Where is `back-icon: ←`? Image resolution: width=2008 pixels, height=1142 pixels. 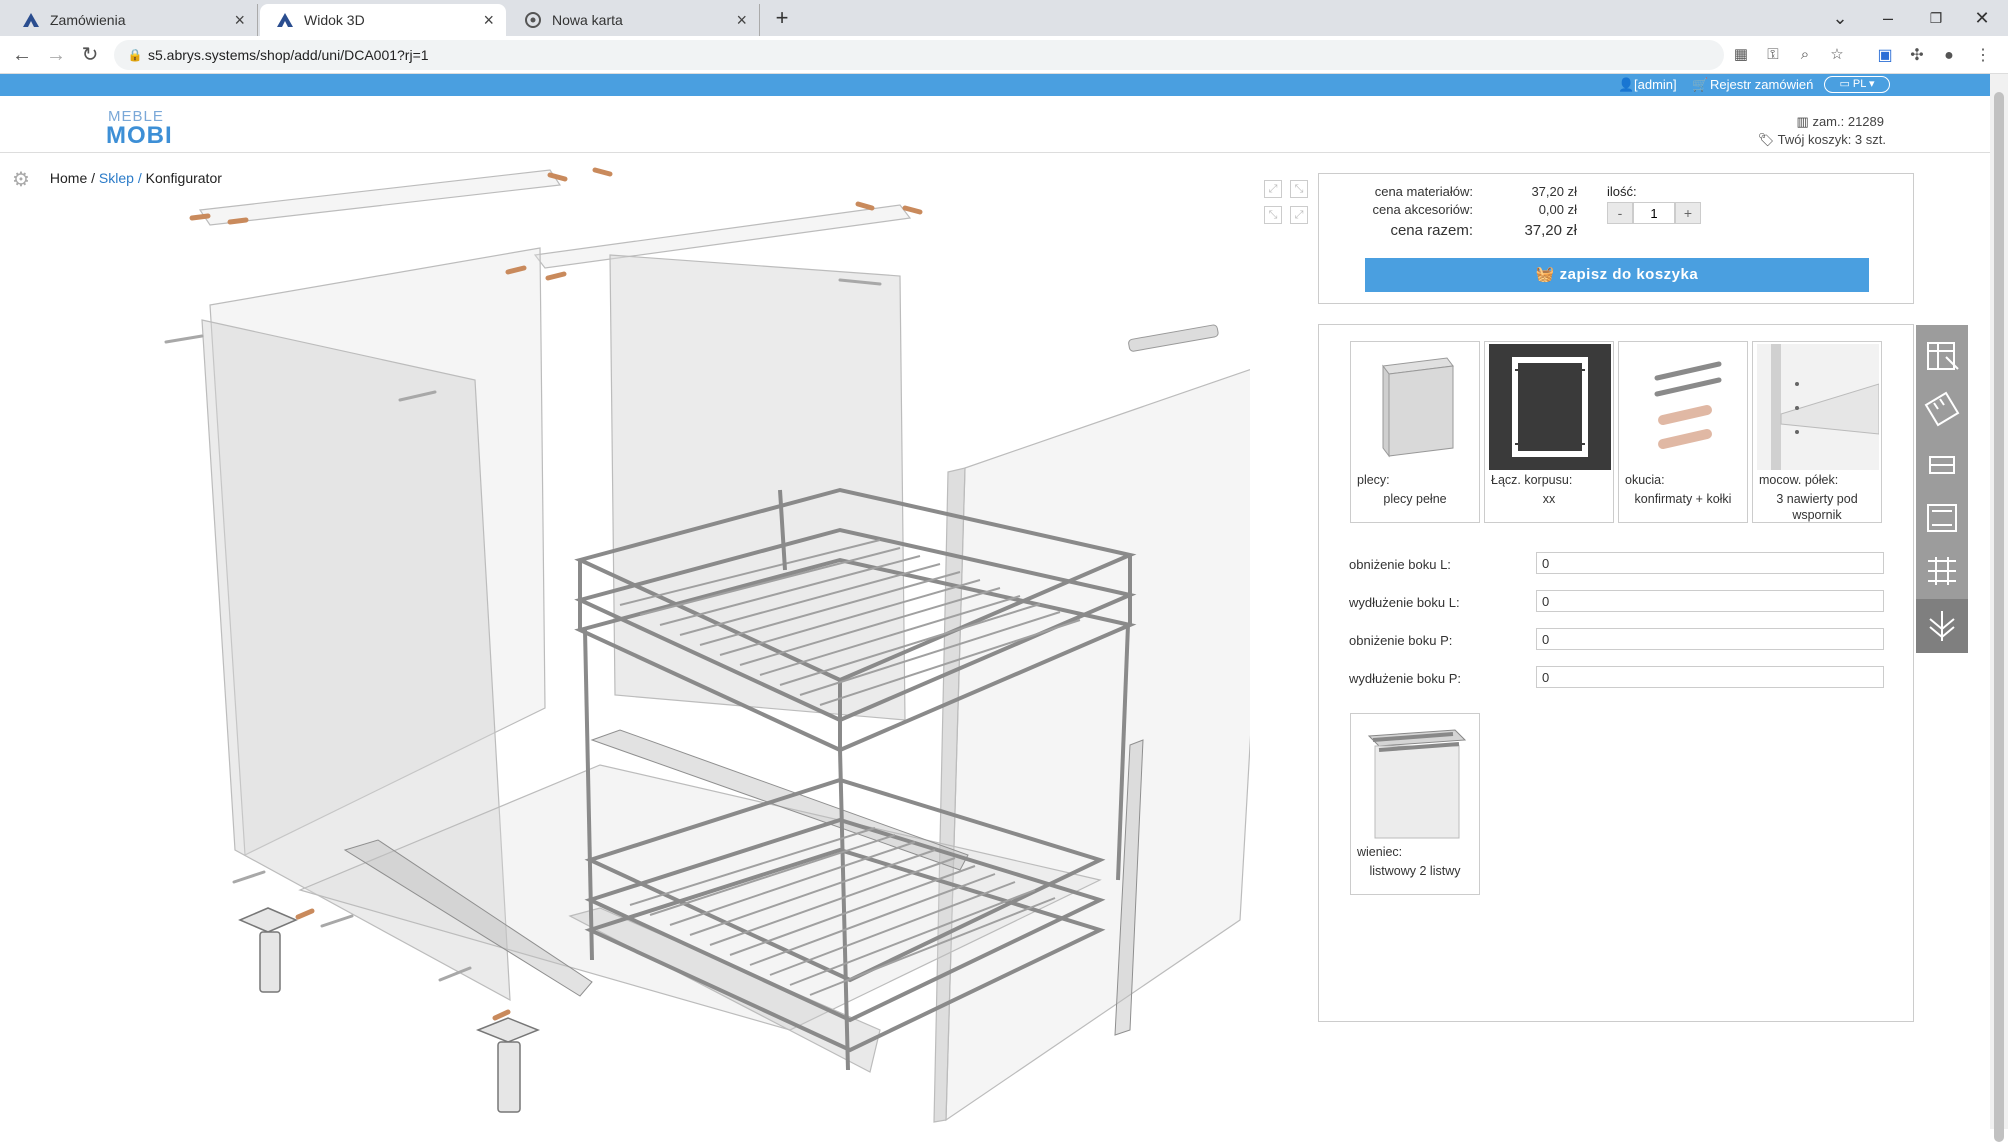 back-icon: ← is located at coordinates (22, 55).